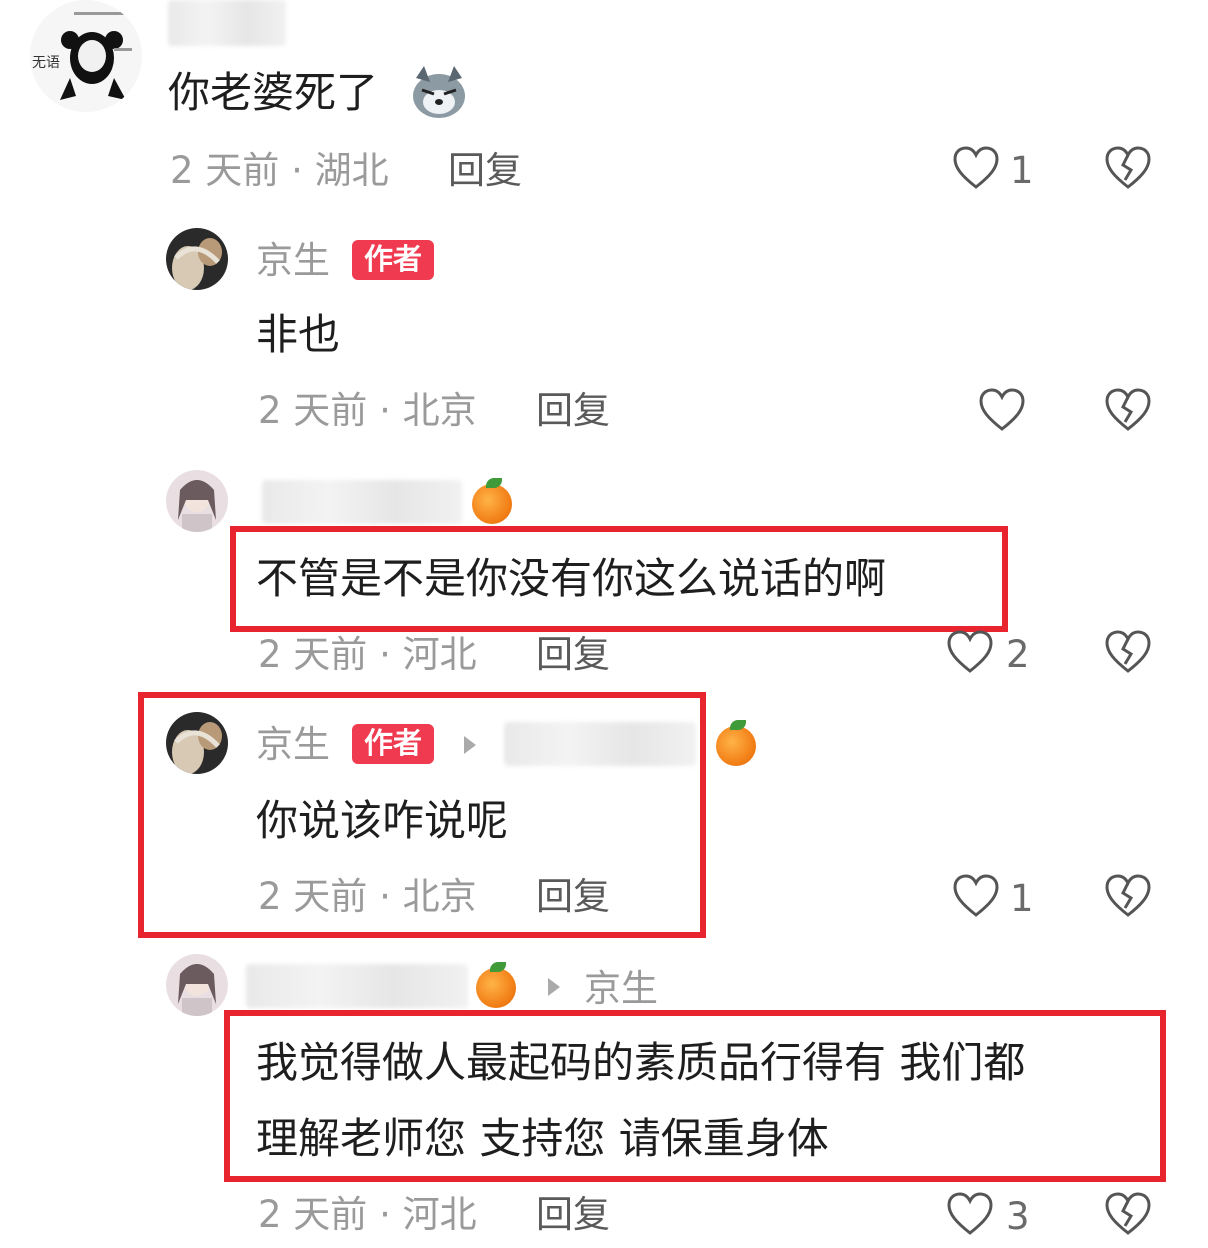 This screenshot has width=1208, height=1248. Describe the element at coordinates (542, 1138) in the screenshot. I see `comment-text-line-2: 理解老师您 支持您 请保重身体` at that location.